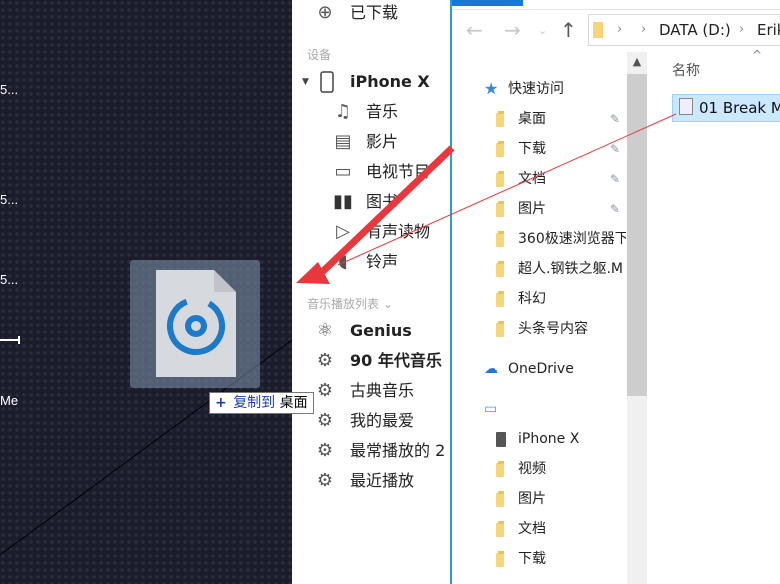  I want to click on plus-icon: +, so click(221, 403).